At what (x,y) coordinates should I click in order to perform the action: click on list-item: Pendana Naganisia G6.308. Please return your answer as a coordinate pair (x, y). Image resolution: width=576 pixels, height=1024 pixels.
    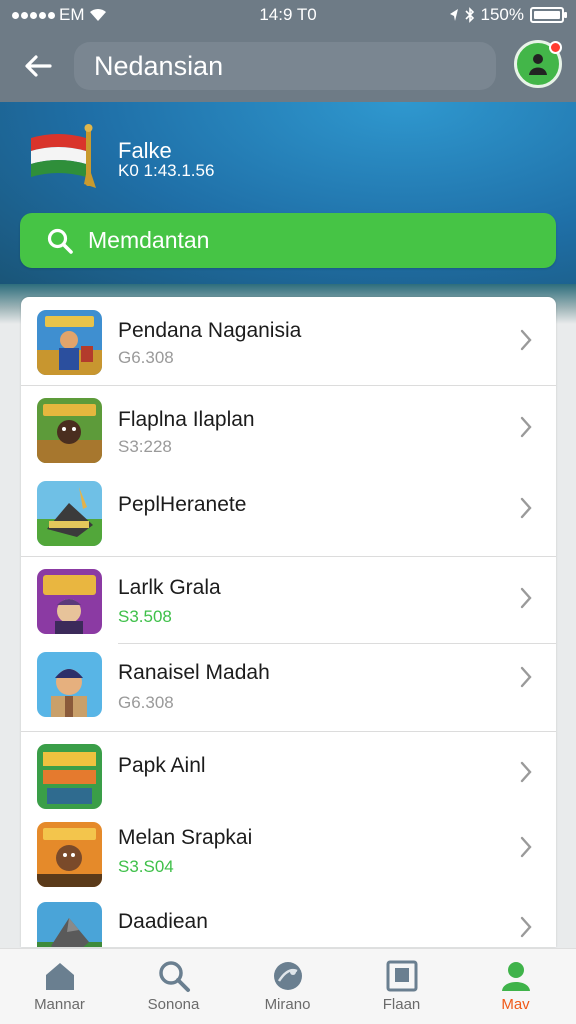
    Looking at the image, I should click on (288, 341).